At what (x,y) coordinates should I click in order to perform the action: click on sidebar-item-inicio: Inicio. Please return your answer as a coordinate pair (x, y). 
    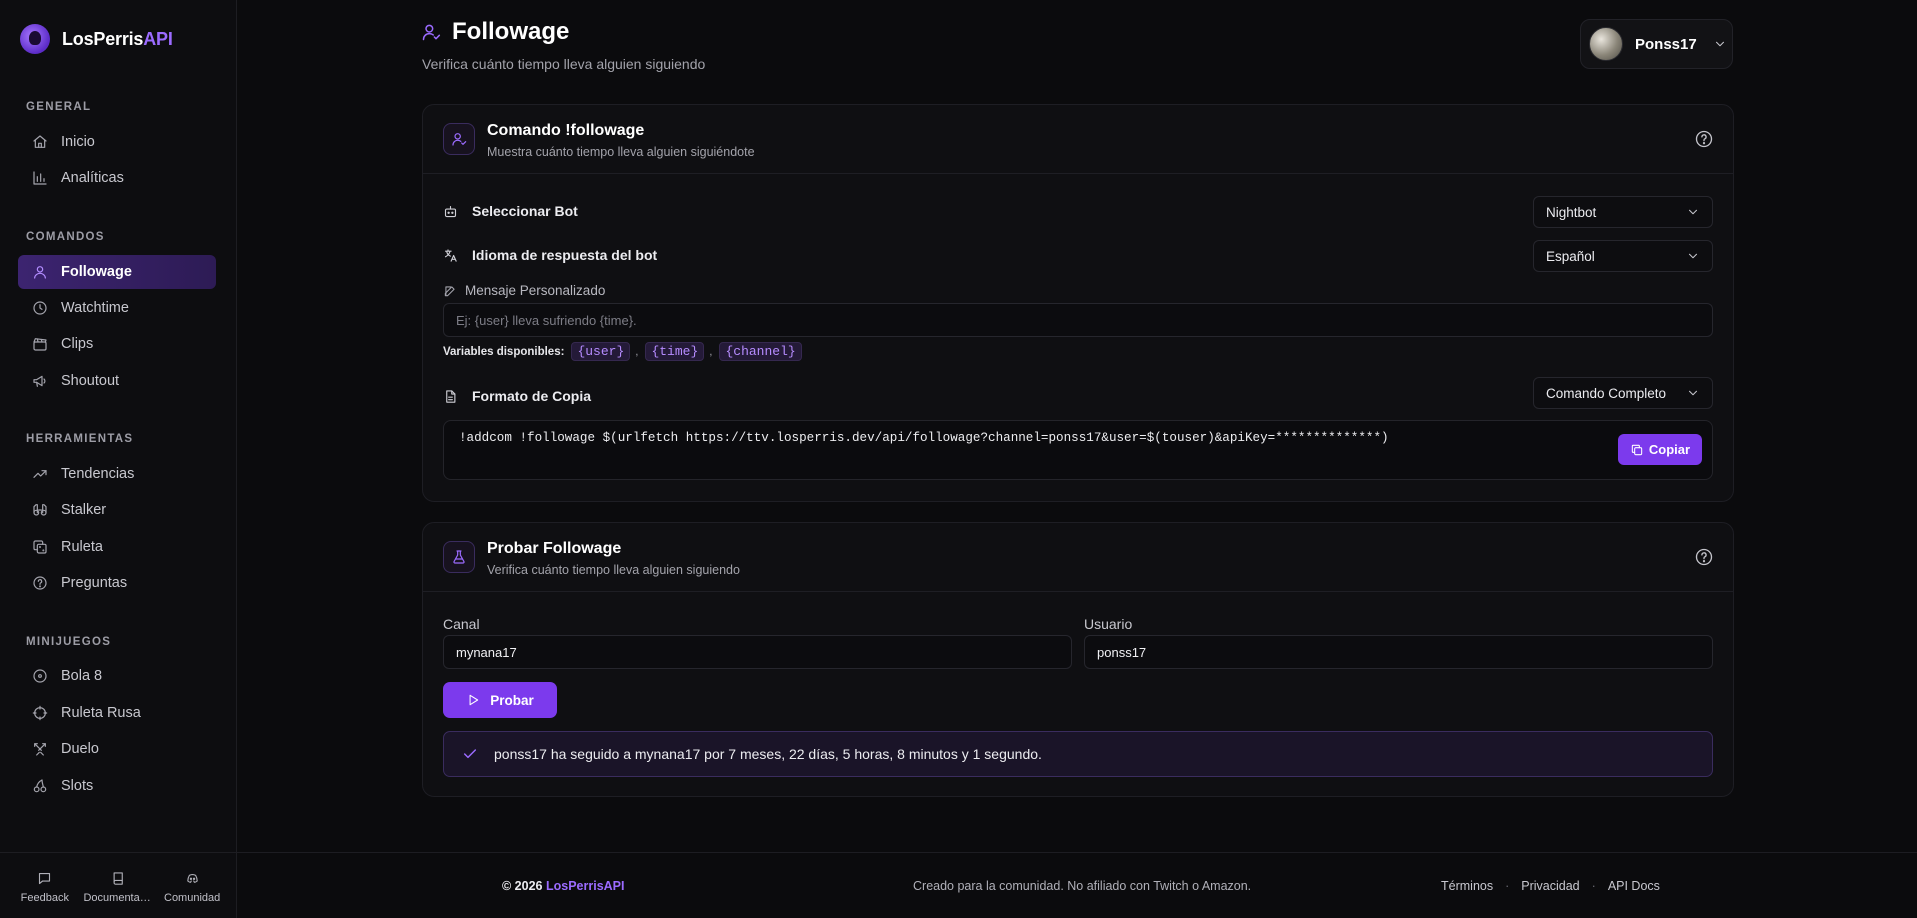
    Looking at the image, I should click on (117, 142).